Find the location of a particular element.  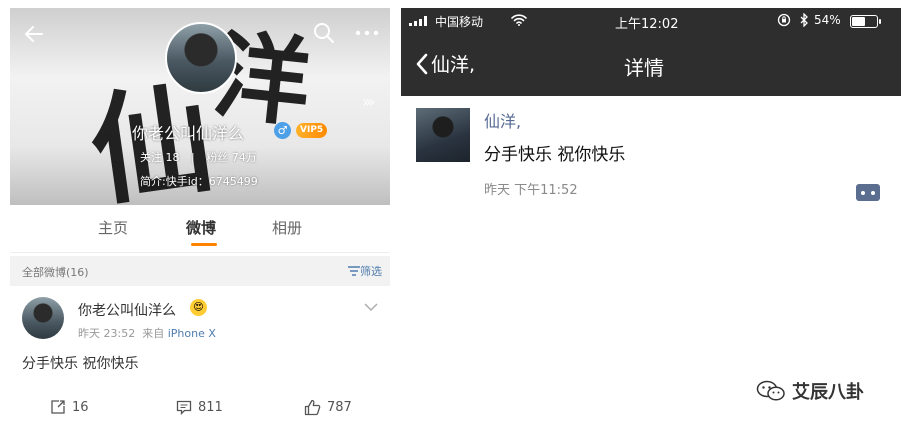

profile-bio: 简介:快手id：6745499 is located at coordinates (199, 181).